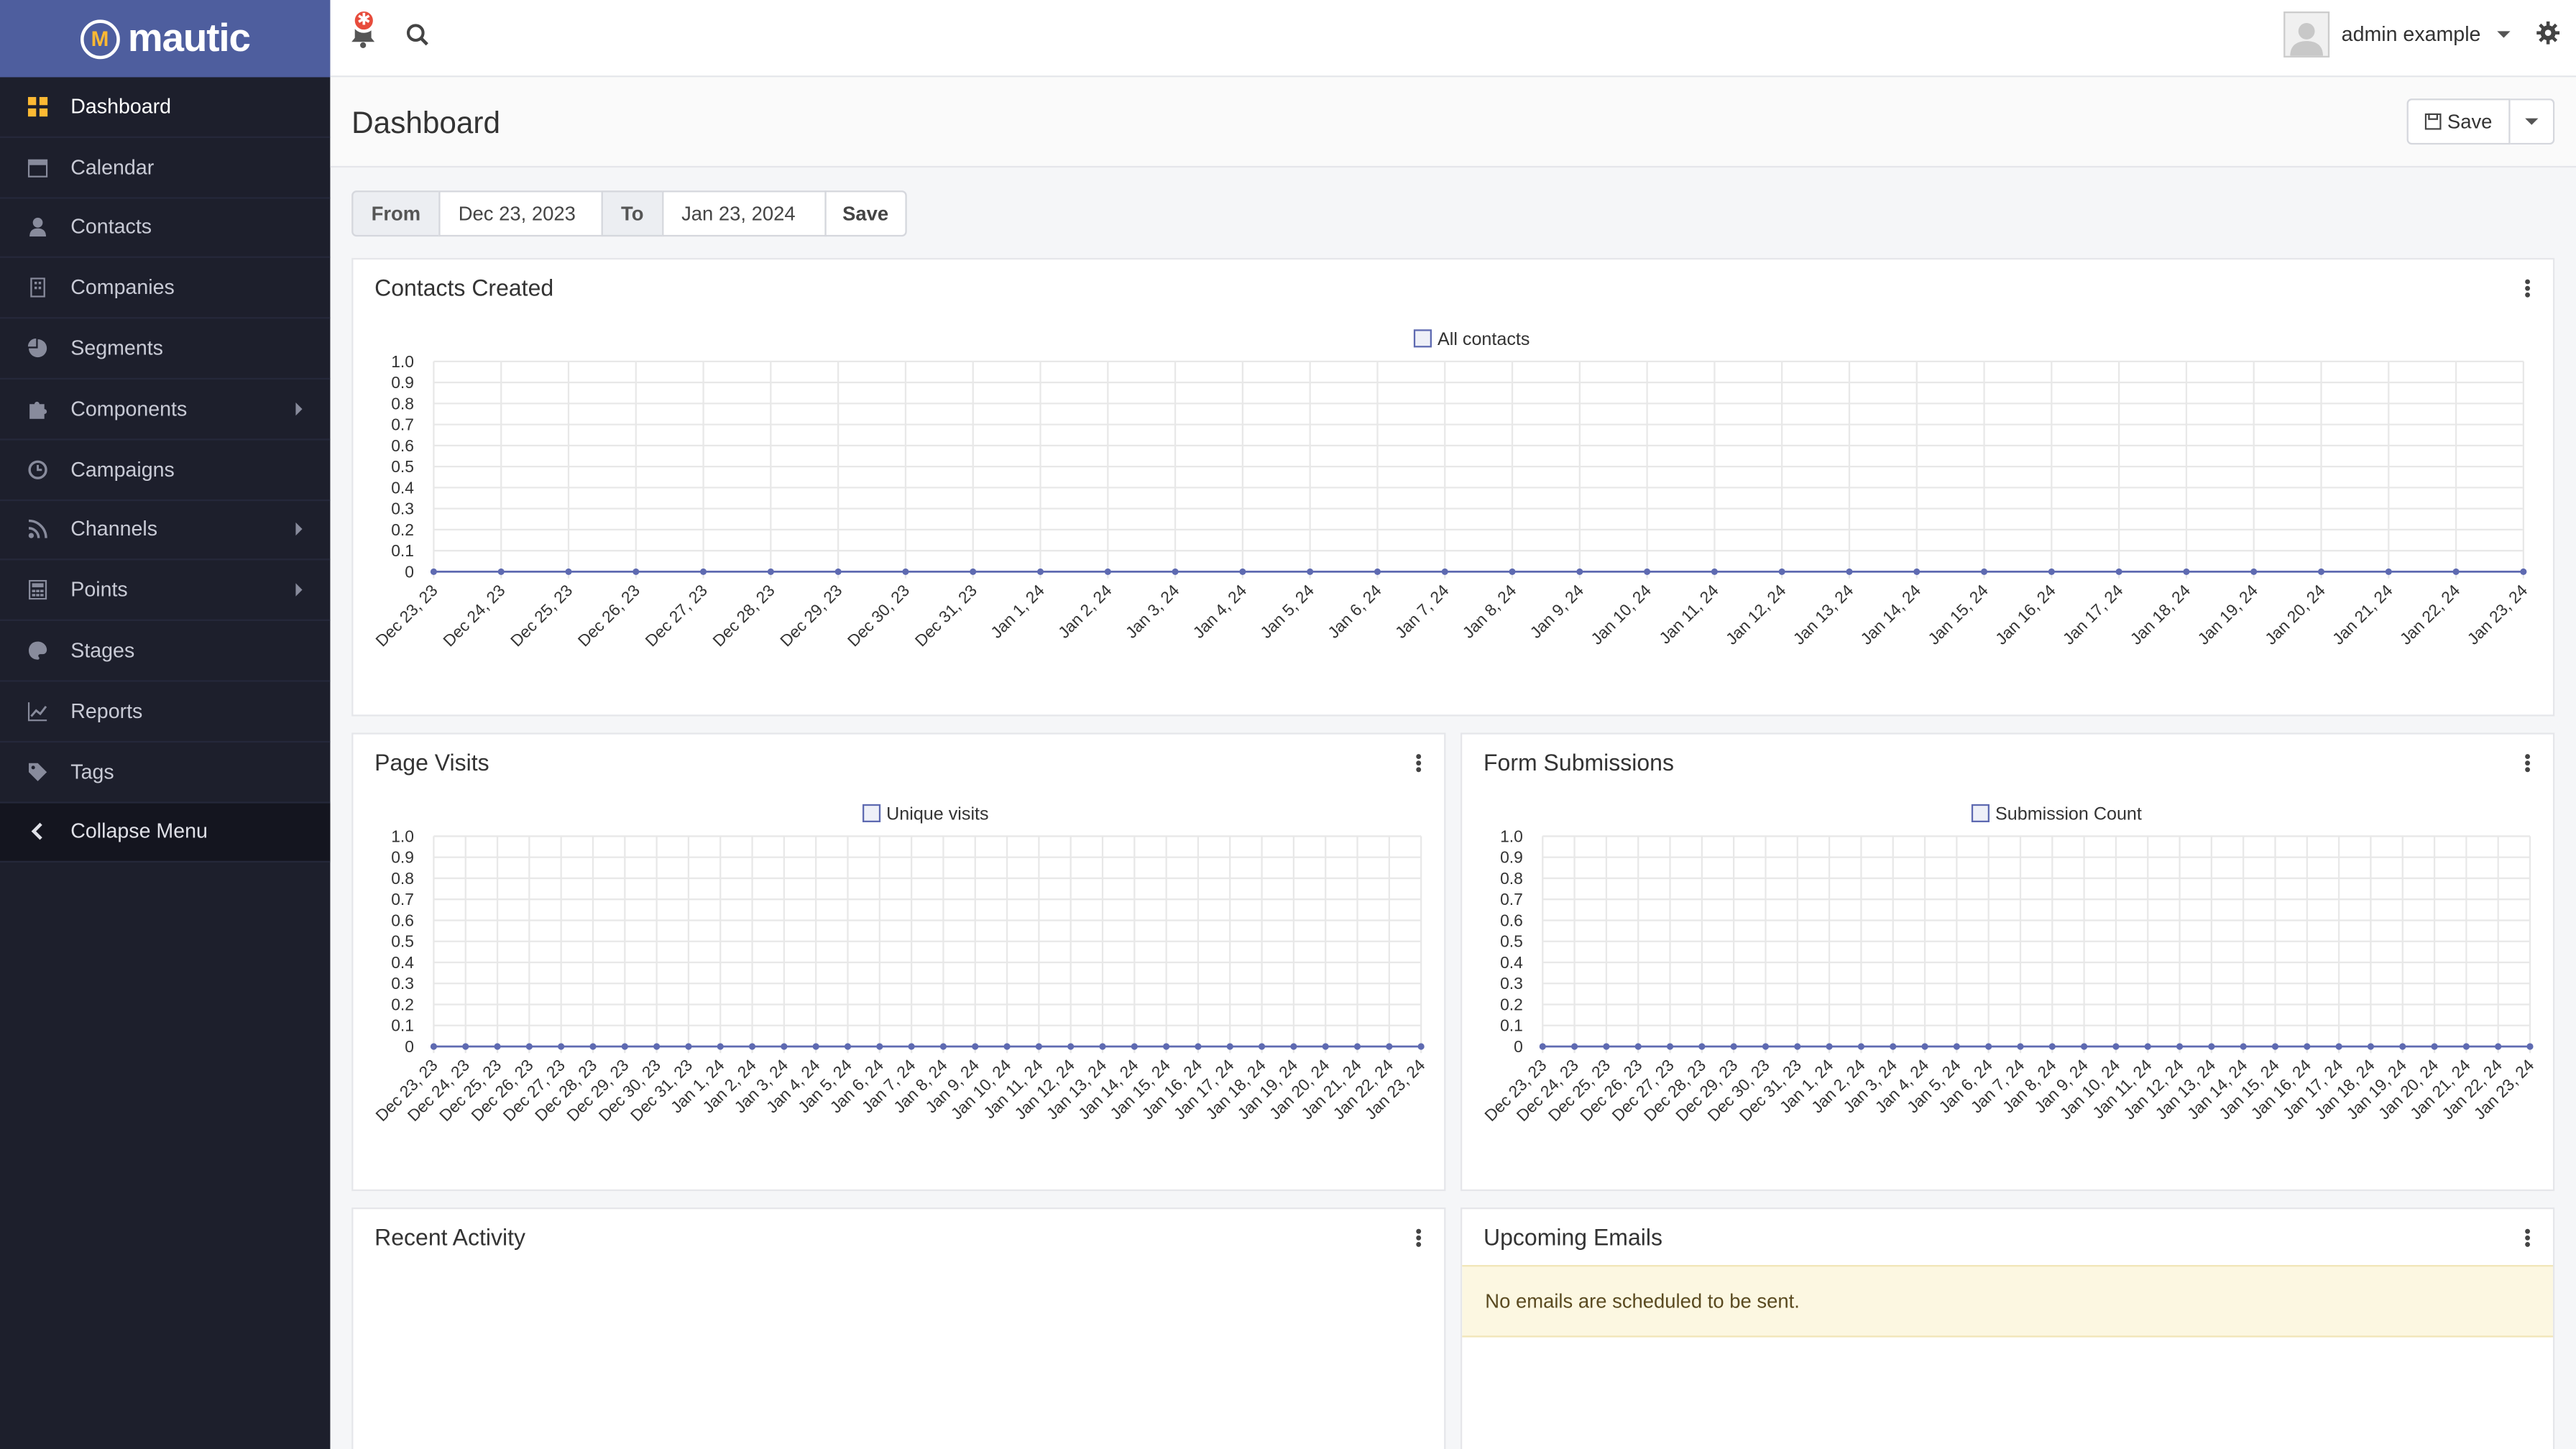  Describe the element at coordinates (165, 107) in the screenshot. I see `sidebar-item-dashboard: Dashboard` at that location.